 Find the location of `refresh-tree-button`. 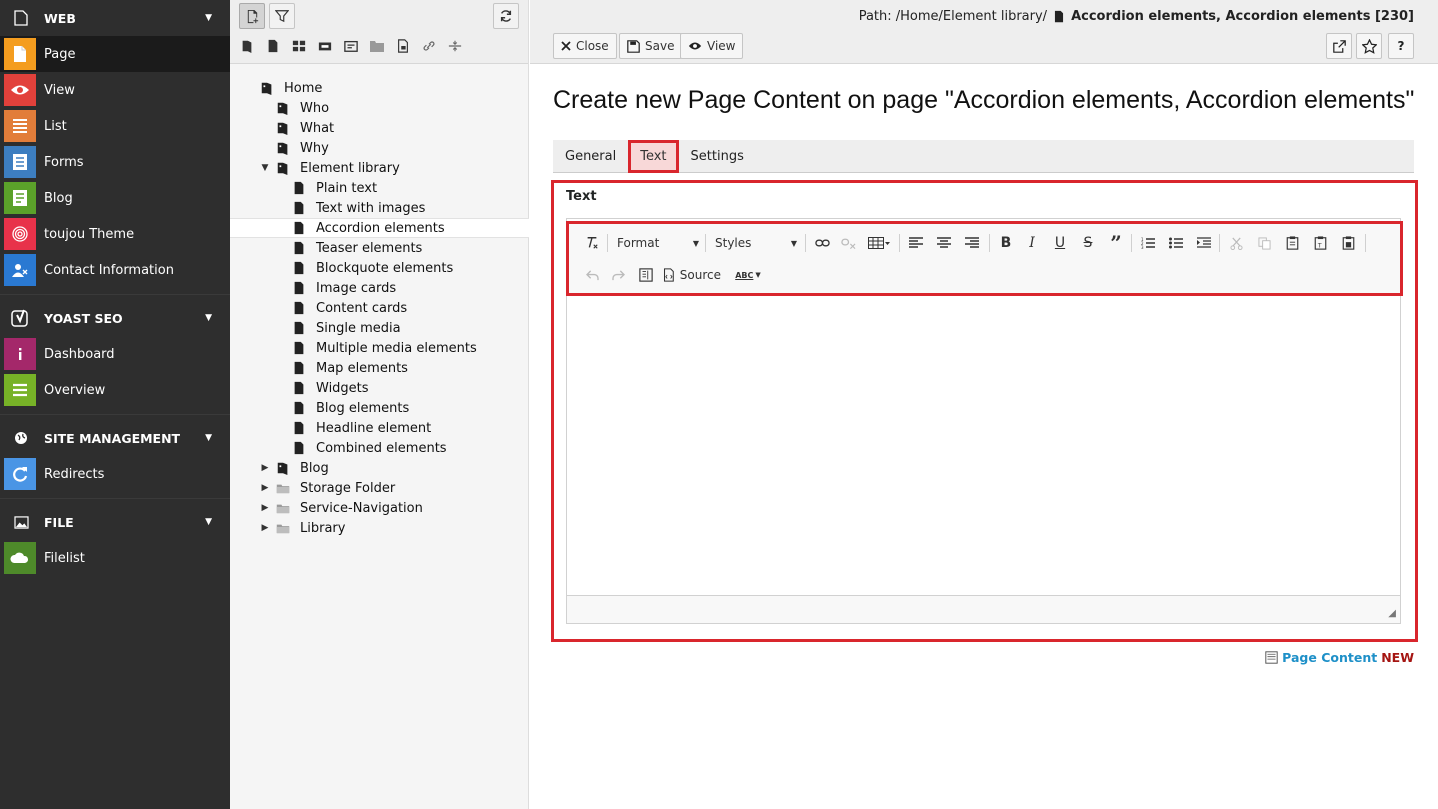

refresh-tree-button is located at coordinates (506, 16).